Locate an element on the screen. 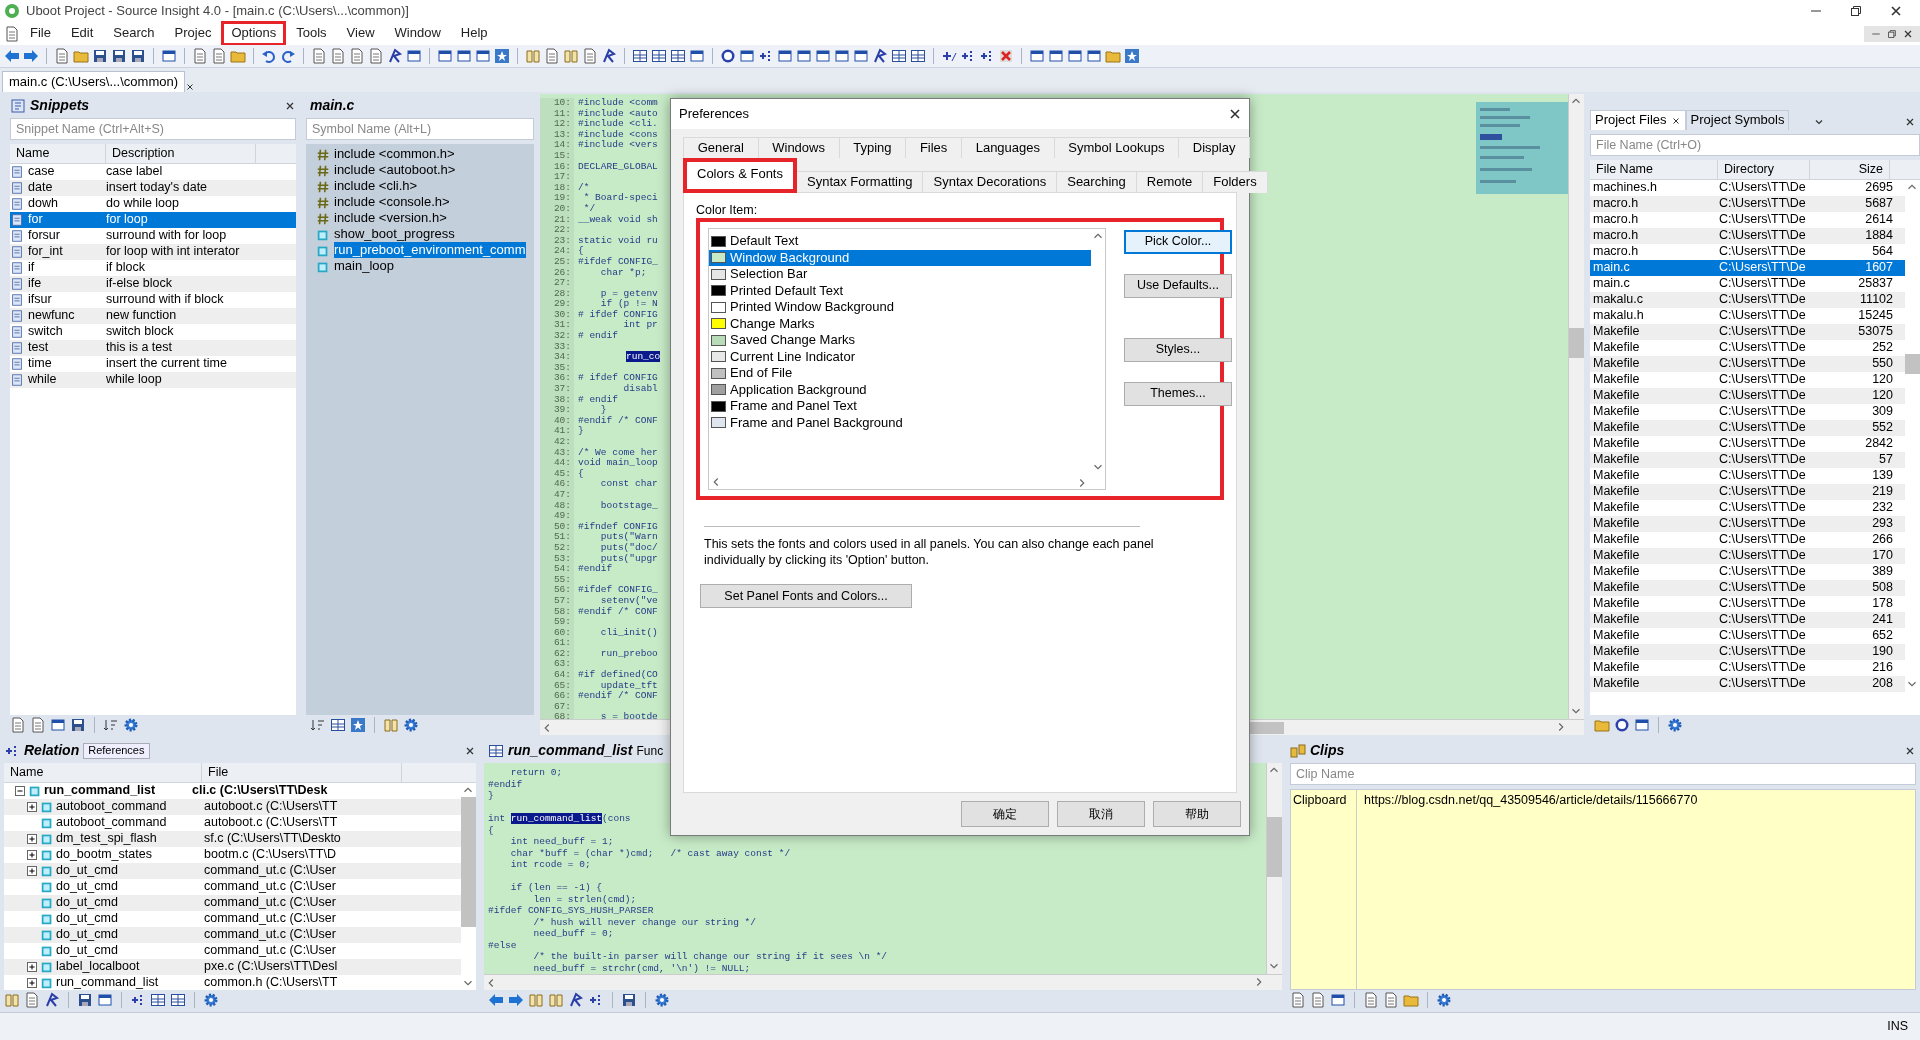 This screenshot has height=1040, width=1920. dialog-tab: Folders is located at coordinates (1235, 182).